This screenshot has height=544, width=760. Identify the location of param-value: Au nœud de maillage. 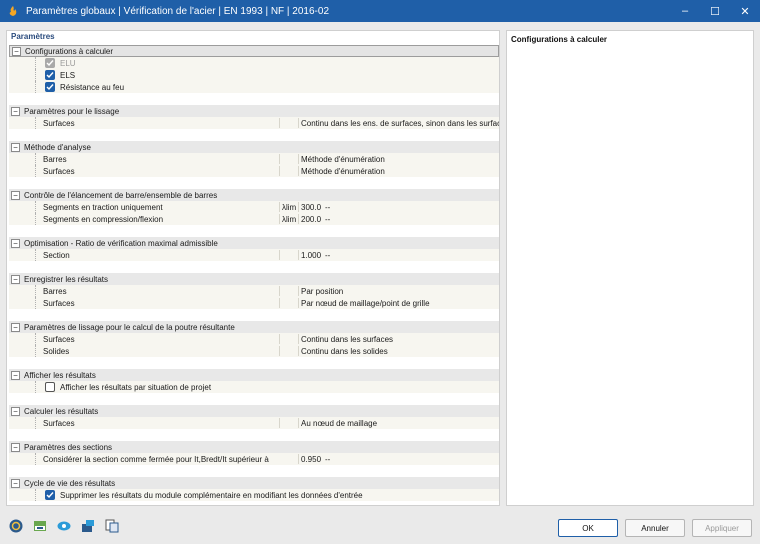
(339, 423).